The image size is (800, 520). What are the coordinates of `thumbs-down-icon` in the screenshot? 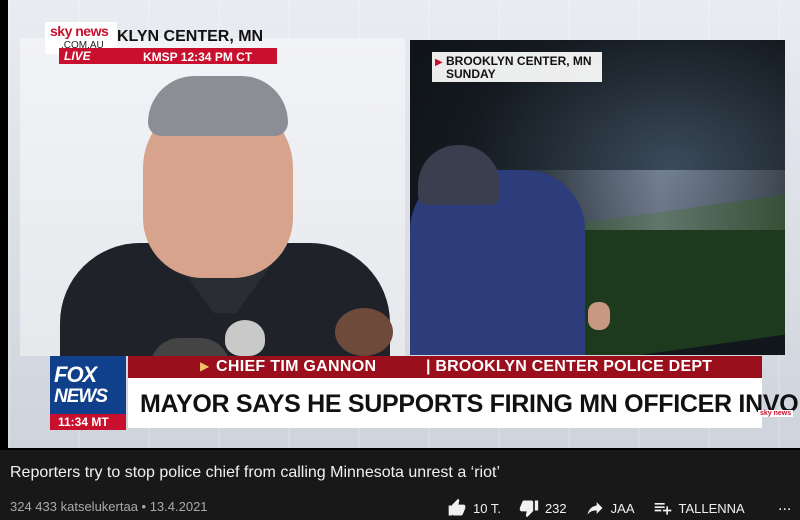 It's located at (529, 509).